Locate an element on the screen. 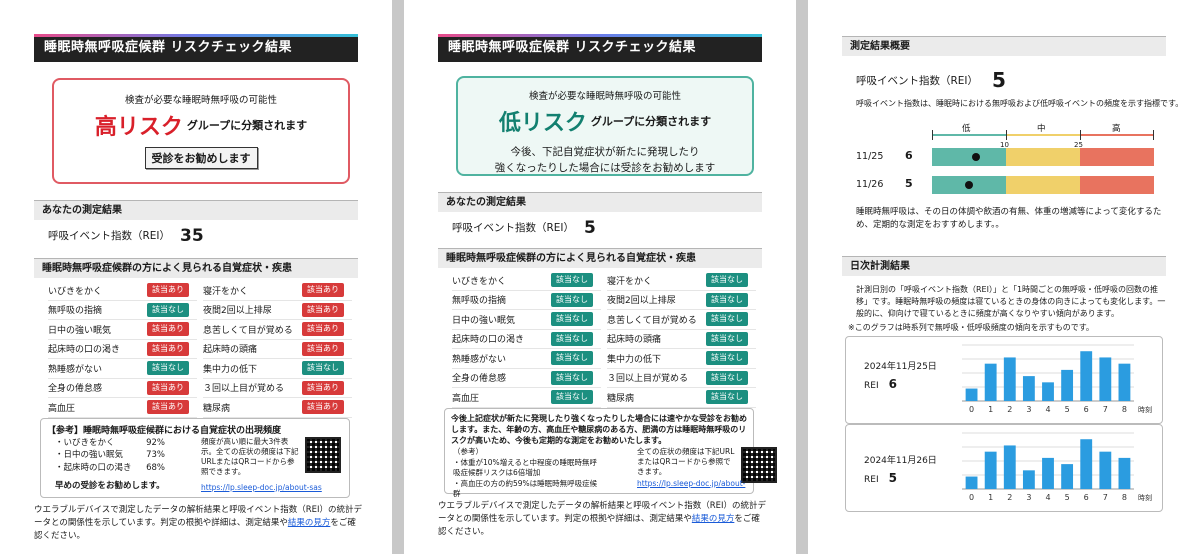 The height and width of the screenshot is (554, 1200). symptom-item: 夜間2回以上排尿 該当なし is located at coordinates (681, 300).